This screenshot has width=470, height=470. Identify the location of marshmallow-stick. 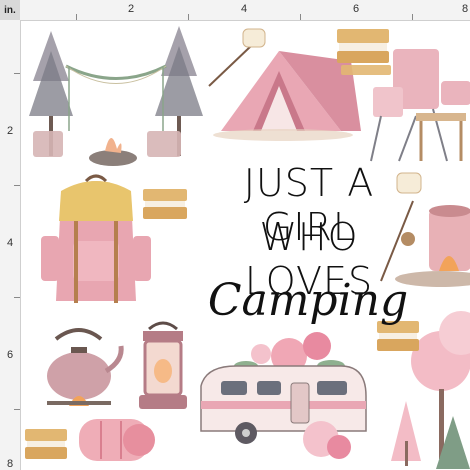
(237, 57).